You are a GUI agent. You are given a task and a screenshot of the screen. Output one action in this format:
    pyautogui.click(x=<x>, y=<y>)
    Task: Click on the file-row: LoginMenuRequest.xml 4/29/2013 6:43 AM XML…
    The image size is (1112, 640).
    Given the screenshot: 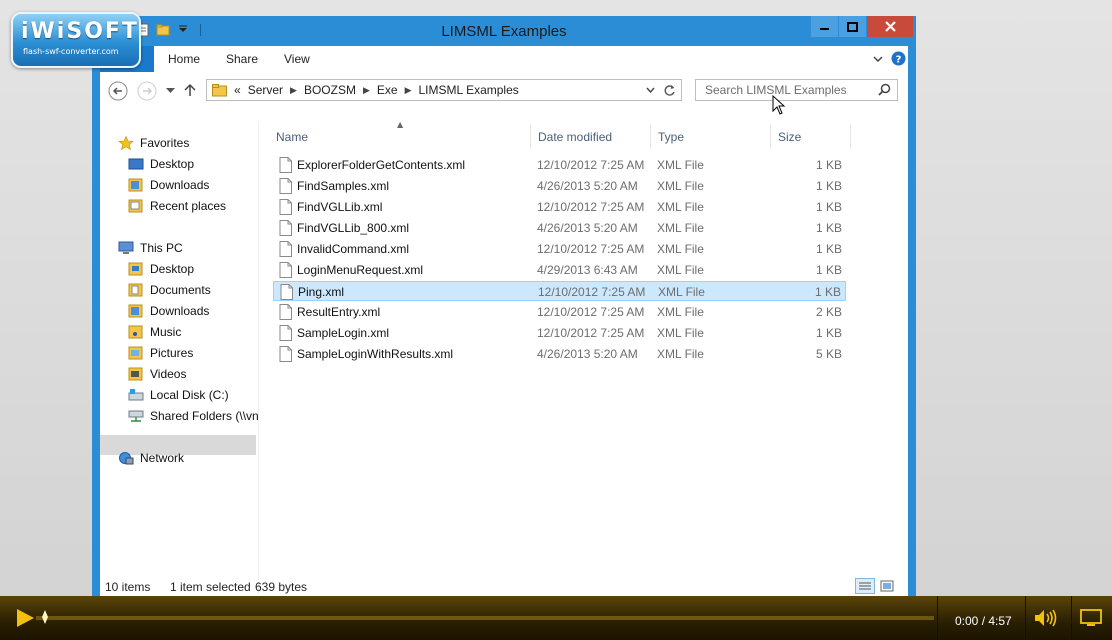 What is the action you would take?
    pyautogui.click(x=559, y=270)
    